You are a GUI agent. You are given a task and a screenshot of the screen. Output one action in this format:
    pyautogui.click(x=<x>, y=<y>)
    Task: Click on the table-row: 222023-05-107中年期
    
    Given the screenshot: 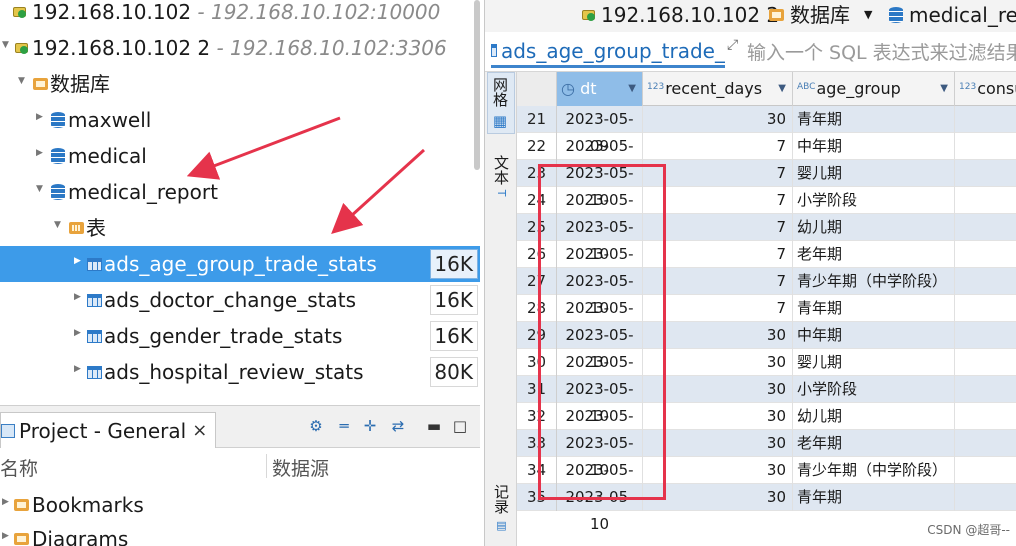 What is the action you would take?
    pyautogui.click(x=766, y=157)
    